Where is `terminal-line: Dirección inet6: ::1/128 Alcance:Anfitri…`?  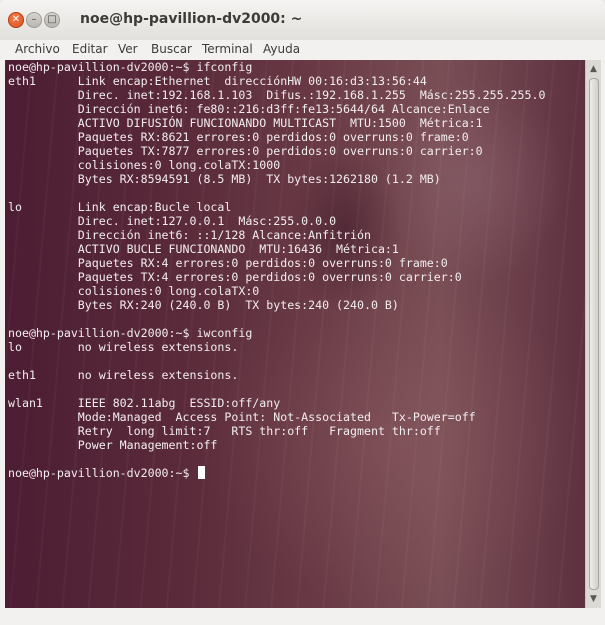 terminal-line: Dirección inet6: ::1/128 Alcance:Anfitri… is located at coordinates (296, 235).